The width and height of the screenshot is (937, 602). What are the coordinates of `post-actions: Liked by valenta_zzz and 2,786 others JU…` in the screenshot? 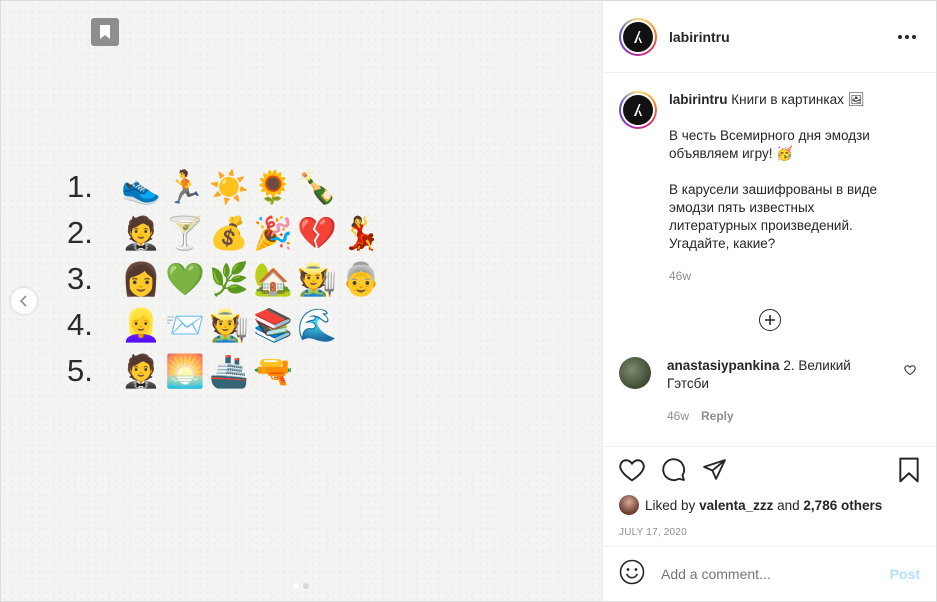 It's located at (769, 496).